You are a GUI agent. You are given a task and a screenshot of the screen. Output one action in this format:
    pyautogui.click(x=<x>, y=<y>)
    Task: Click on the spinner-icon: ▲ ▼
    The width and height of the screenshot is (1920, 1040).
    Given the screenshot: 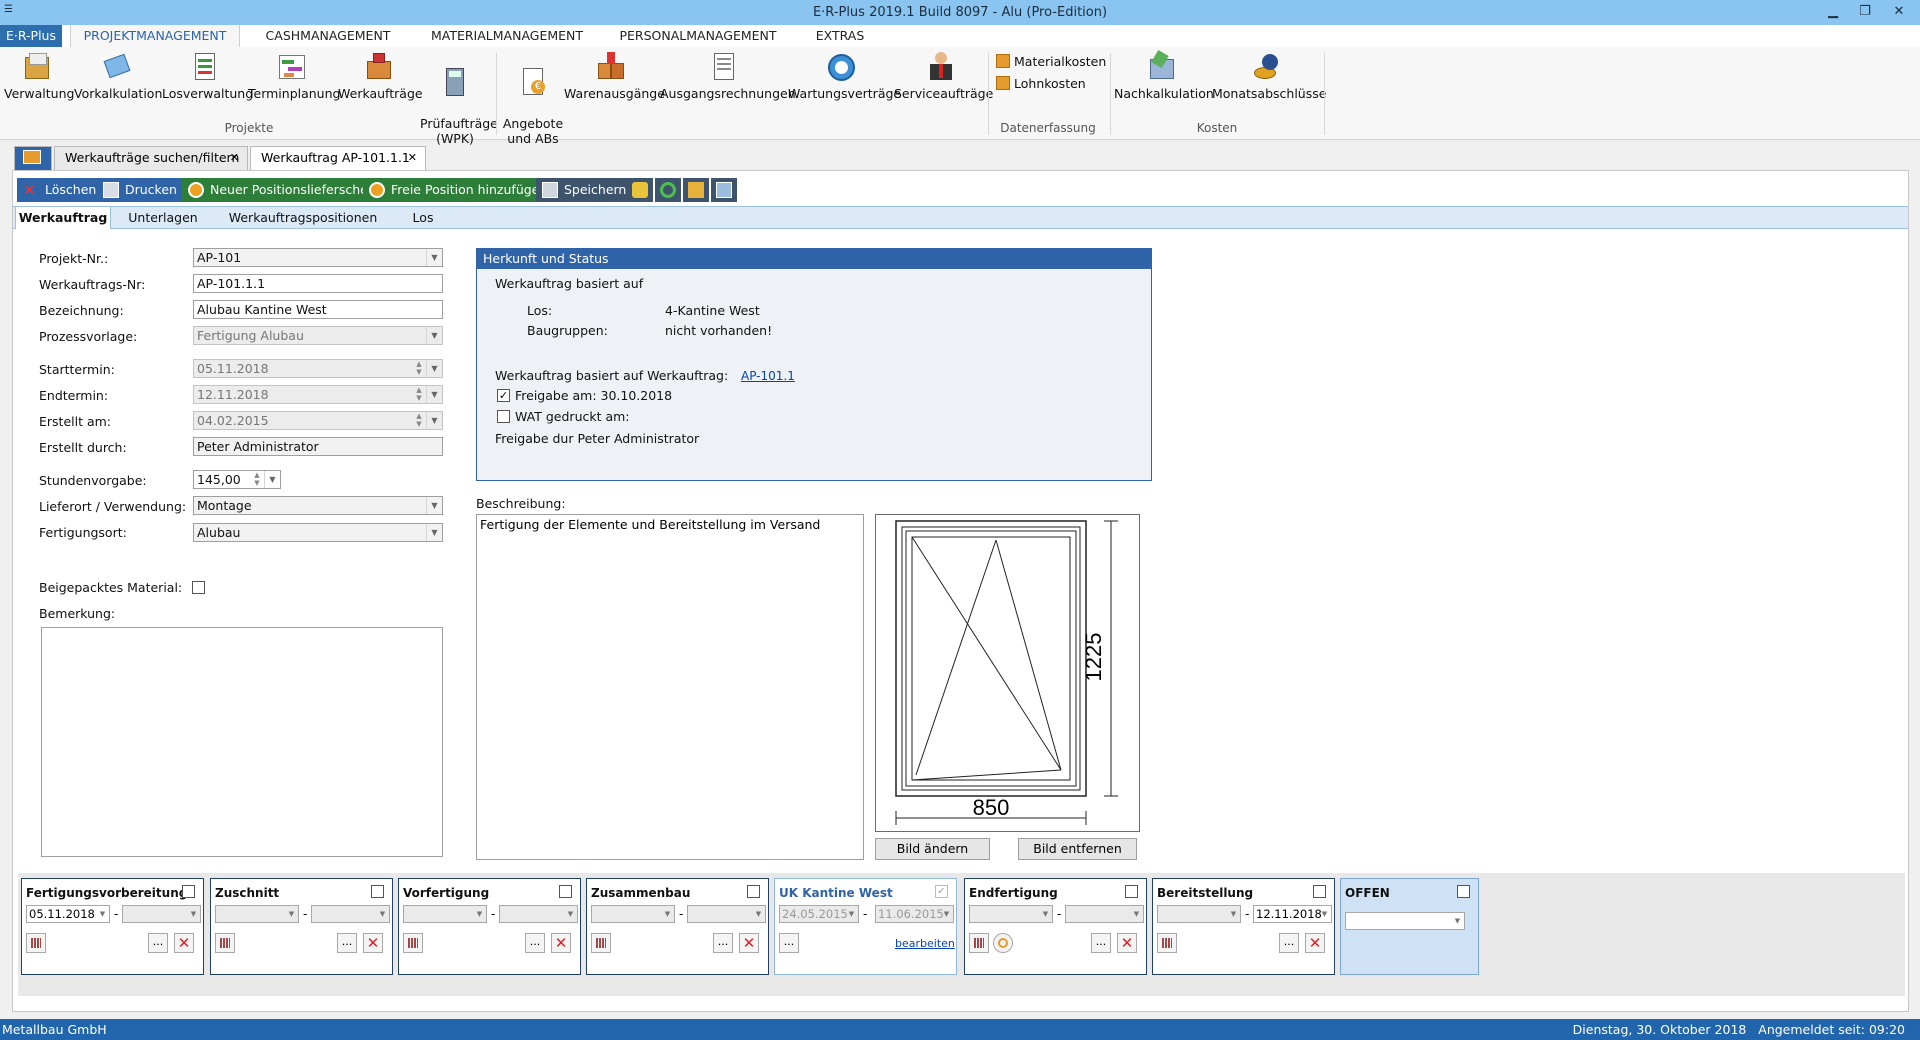 What is the action you would take?
    pyautogui.click(x=257, y=479)
    